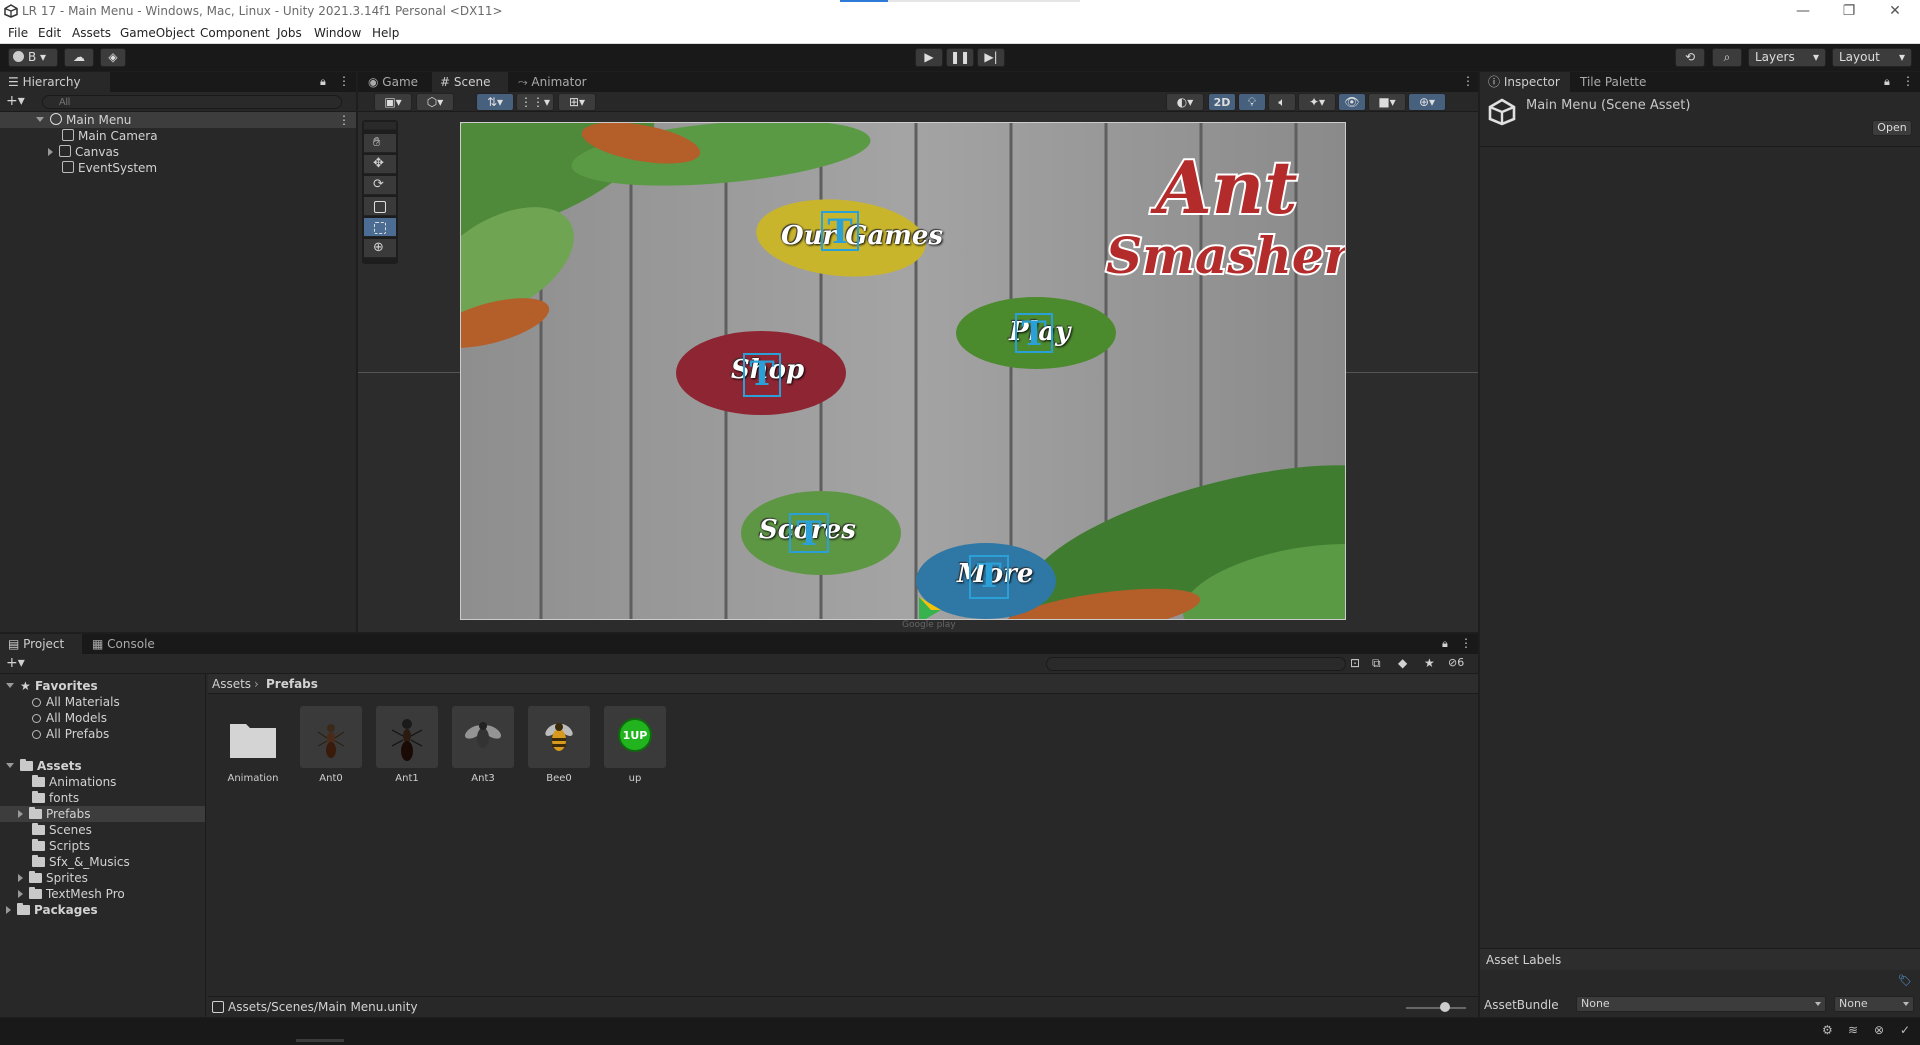 This screenshot has width=1920, height=1045. Describe the element at coordinates (337, 33) in the screenshot. I see `menu-window: Window` at that location.